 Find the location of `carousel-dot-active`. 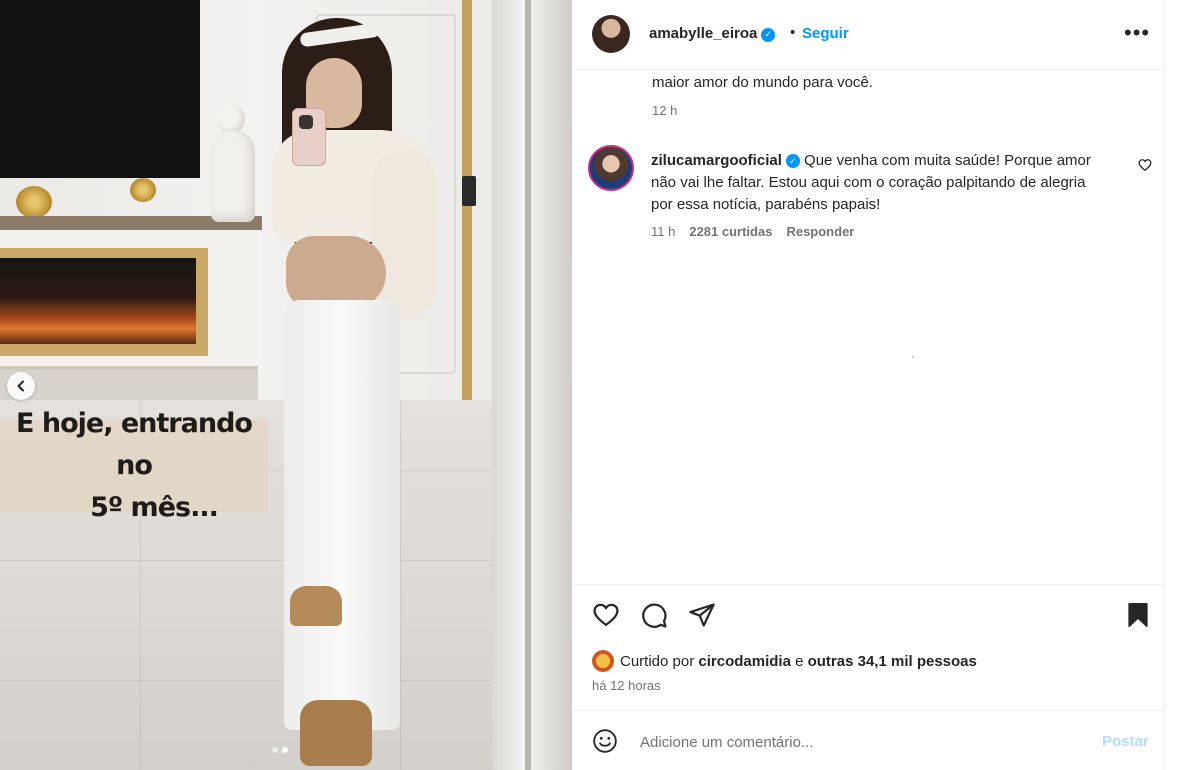

carousel-dot-active is located at coordinates (285, 750).